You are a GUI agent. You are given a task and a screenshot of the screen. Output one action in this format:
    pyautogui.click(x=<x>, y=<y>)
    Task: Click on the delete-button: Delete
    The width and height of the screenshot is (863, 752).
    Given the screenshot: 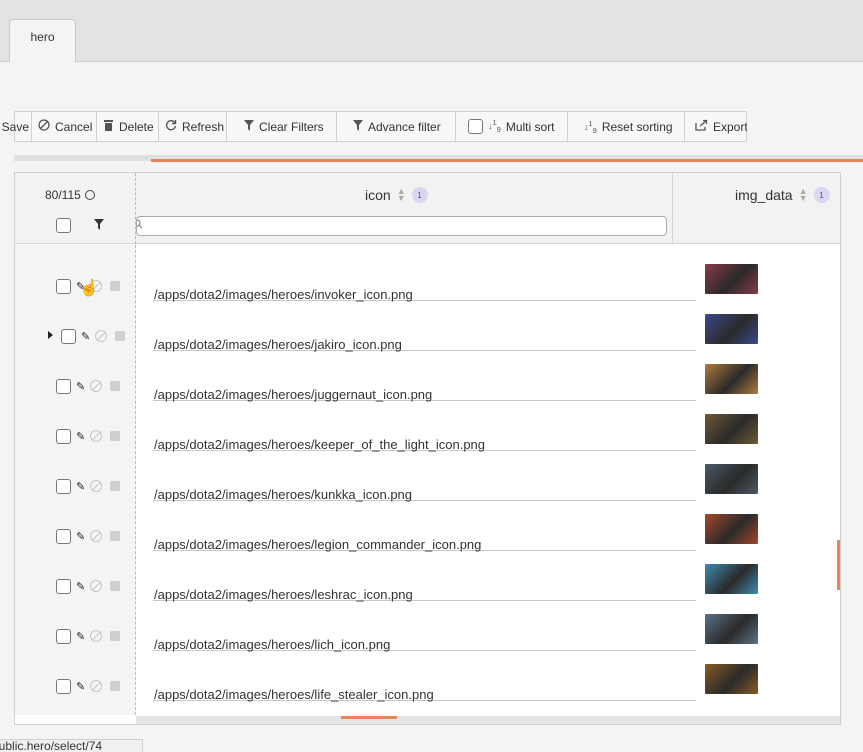 What is the action you would take?
    pyautogui.click(x=128, y=126)
    